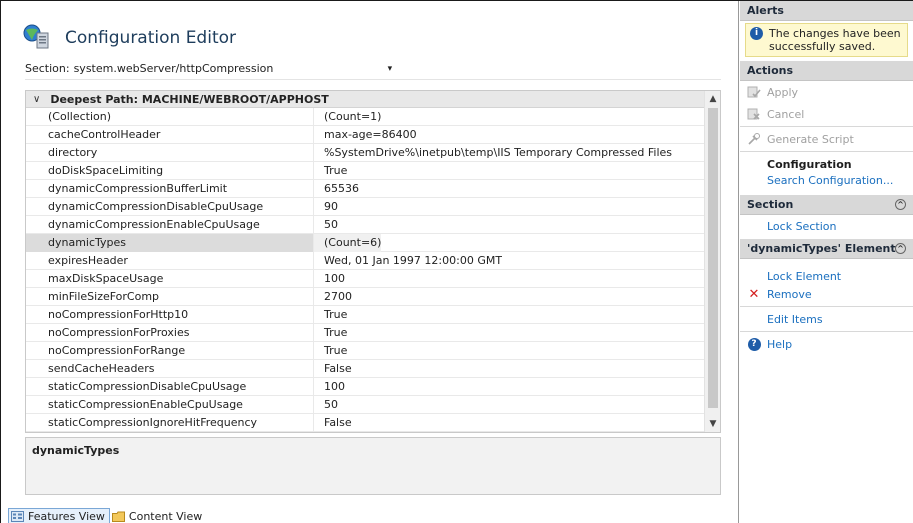 The image size is (913, 523). I want to click on info-icon: i, so click(756, 33).